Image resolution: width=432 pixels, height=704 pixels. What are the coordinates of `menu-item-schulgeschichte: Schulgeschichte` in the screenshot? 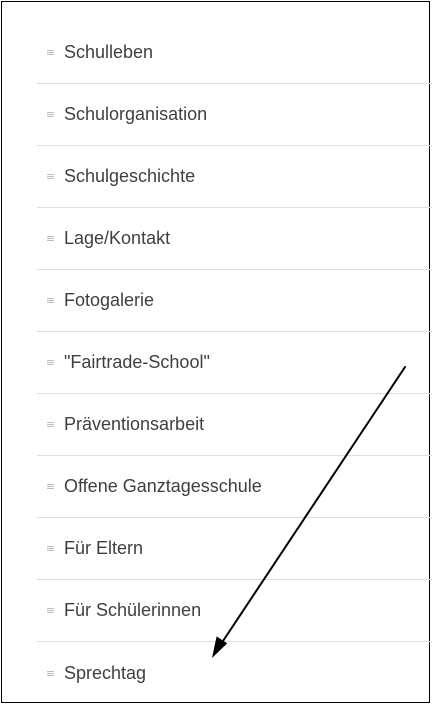 It's located at (234, 177).